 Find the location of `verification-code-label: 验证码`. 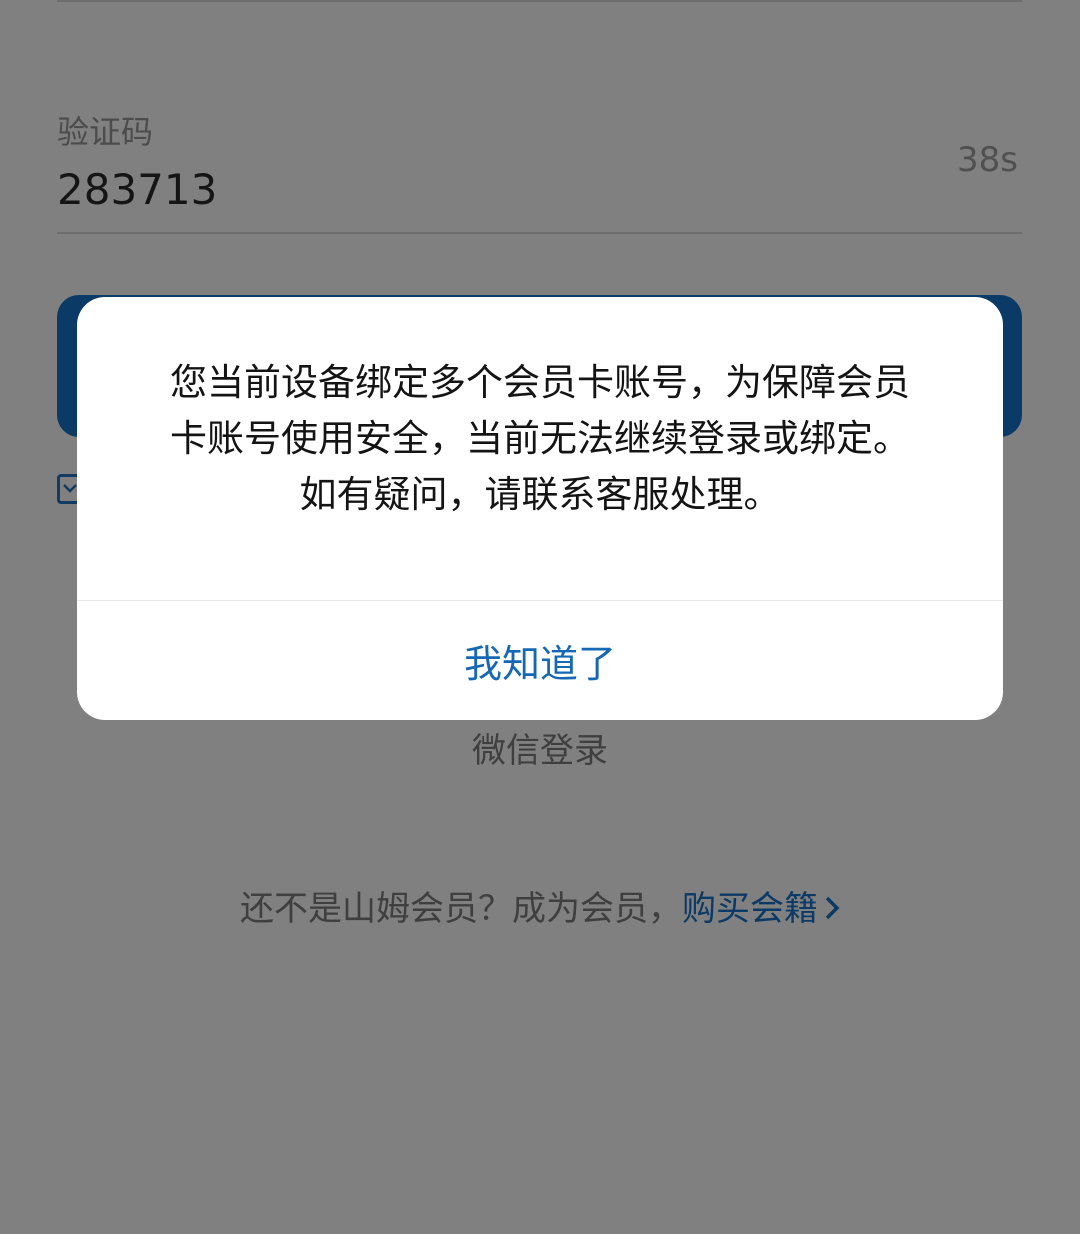

verification-code-label: 验证码 is located at coordinates (105, 132).